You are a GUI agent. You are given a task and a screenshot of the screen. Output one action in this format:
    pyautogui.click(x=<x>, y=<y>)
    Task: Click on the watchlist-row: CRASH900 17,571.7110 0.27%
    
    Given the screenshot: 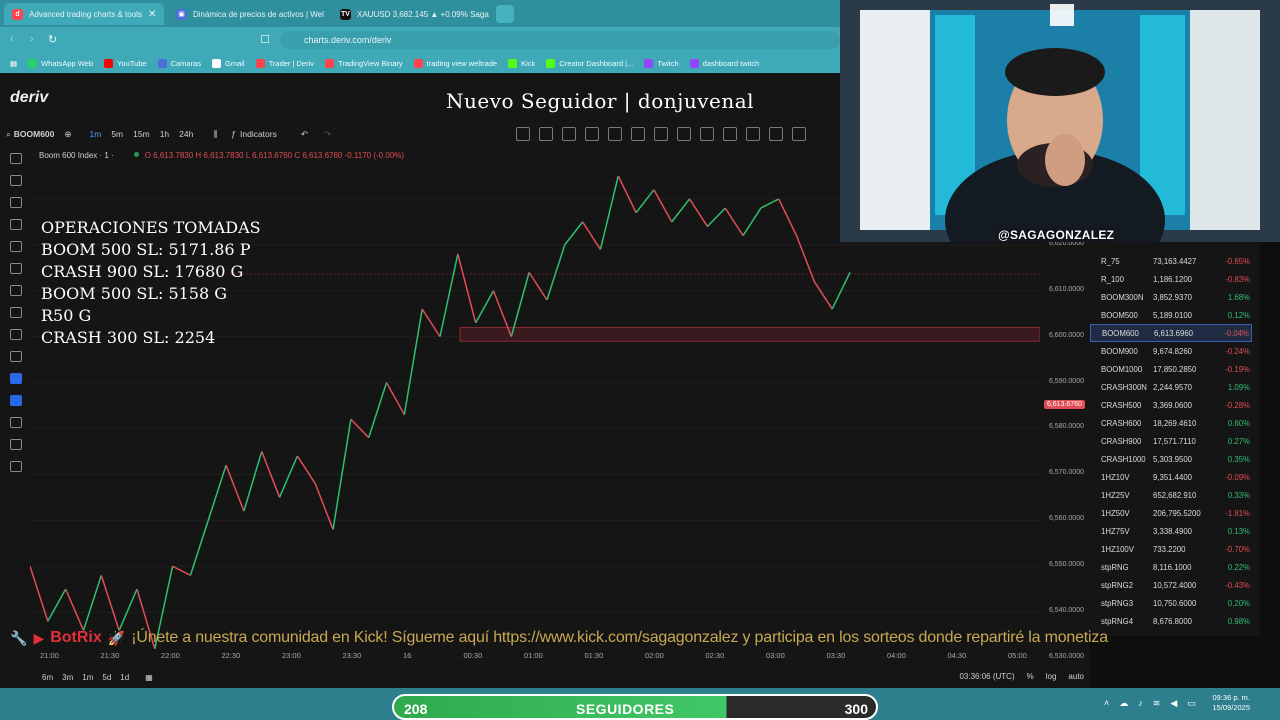 What is the action you would take?
    pyautogui.click(x=1171, y=441)
    